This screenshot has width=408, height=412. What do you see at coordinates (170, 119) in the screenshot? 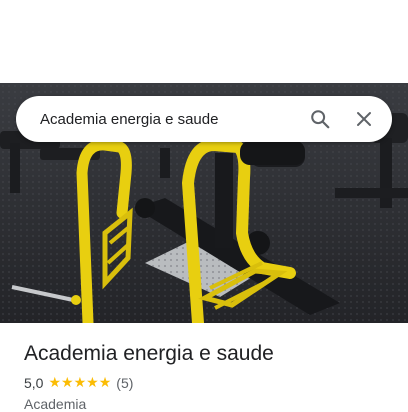
I see `search-input: Academia energia e saude` at bounding box center [170, 119].